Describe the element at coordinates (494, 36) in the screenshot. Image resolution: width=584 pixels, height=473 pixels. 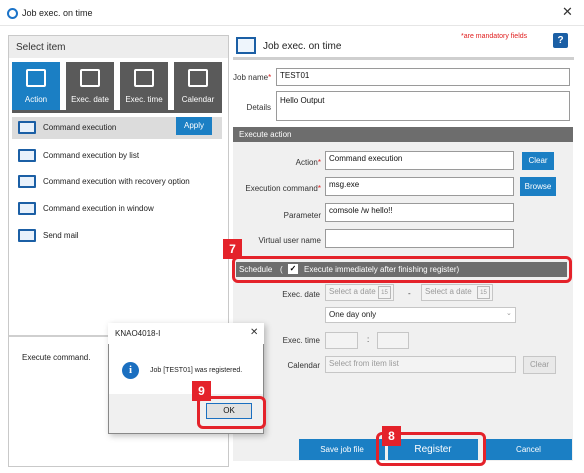
I see `mandatory-note: *are mandatory fields` at that location.